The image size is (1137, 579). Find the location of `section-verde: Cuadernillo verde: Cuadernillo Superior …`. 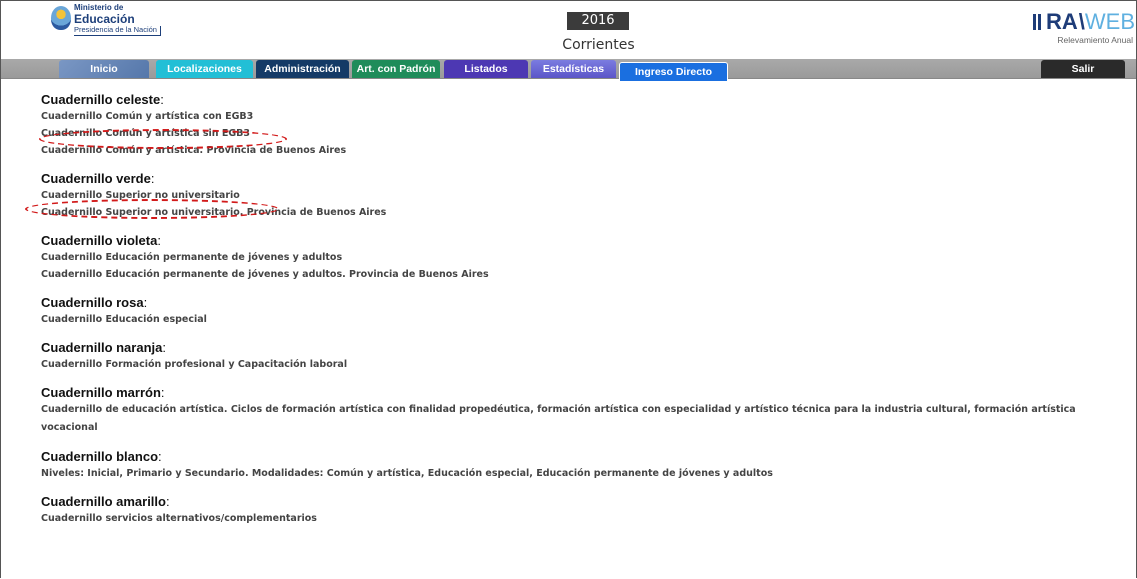

section-verde: Cuadernillo verde: Cuadernillo Superior … is located at coordinates (581, 195).